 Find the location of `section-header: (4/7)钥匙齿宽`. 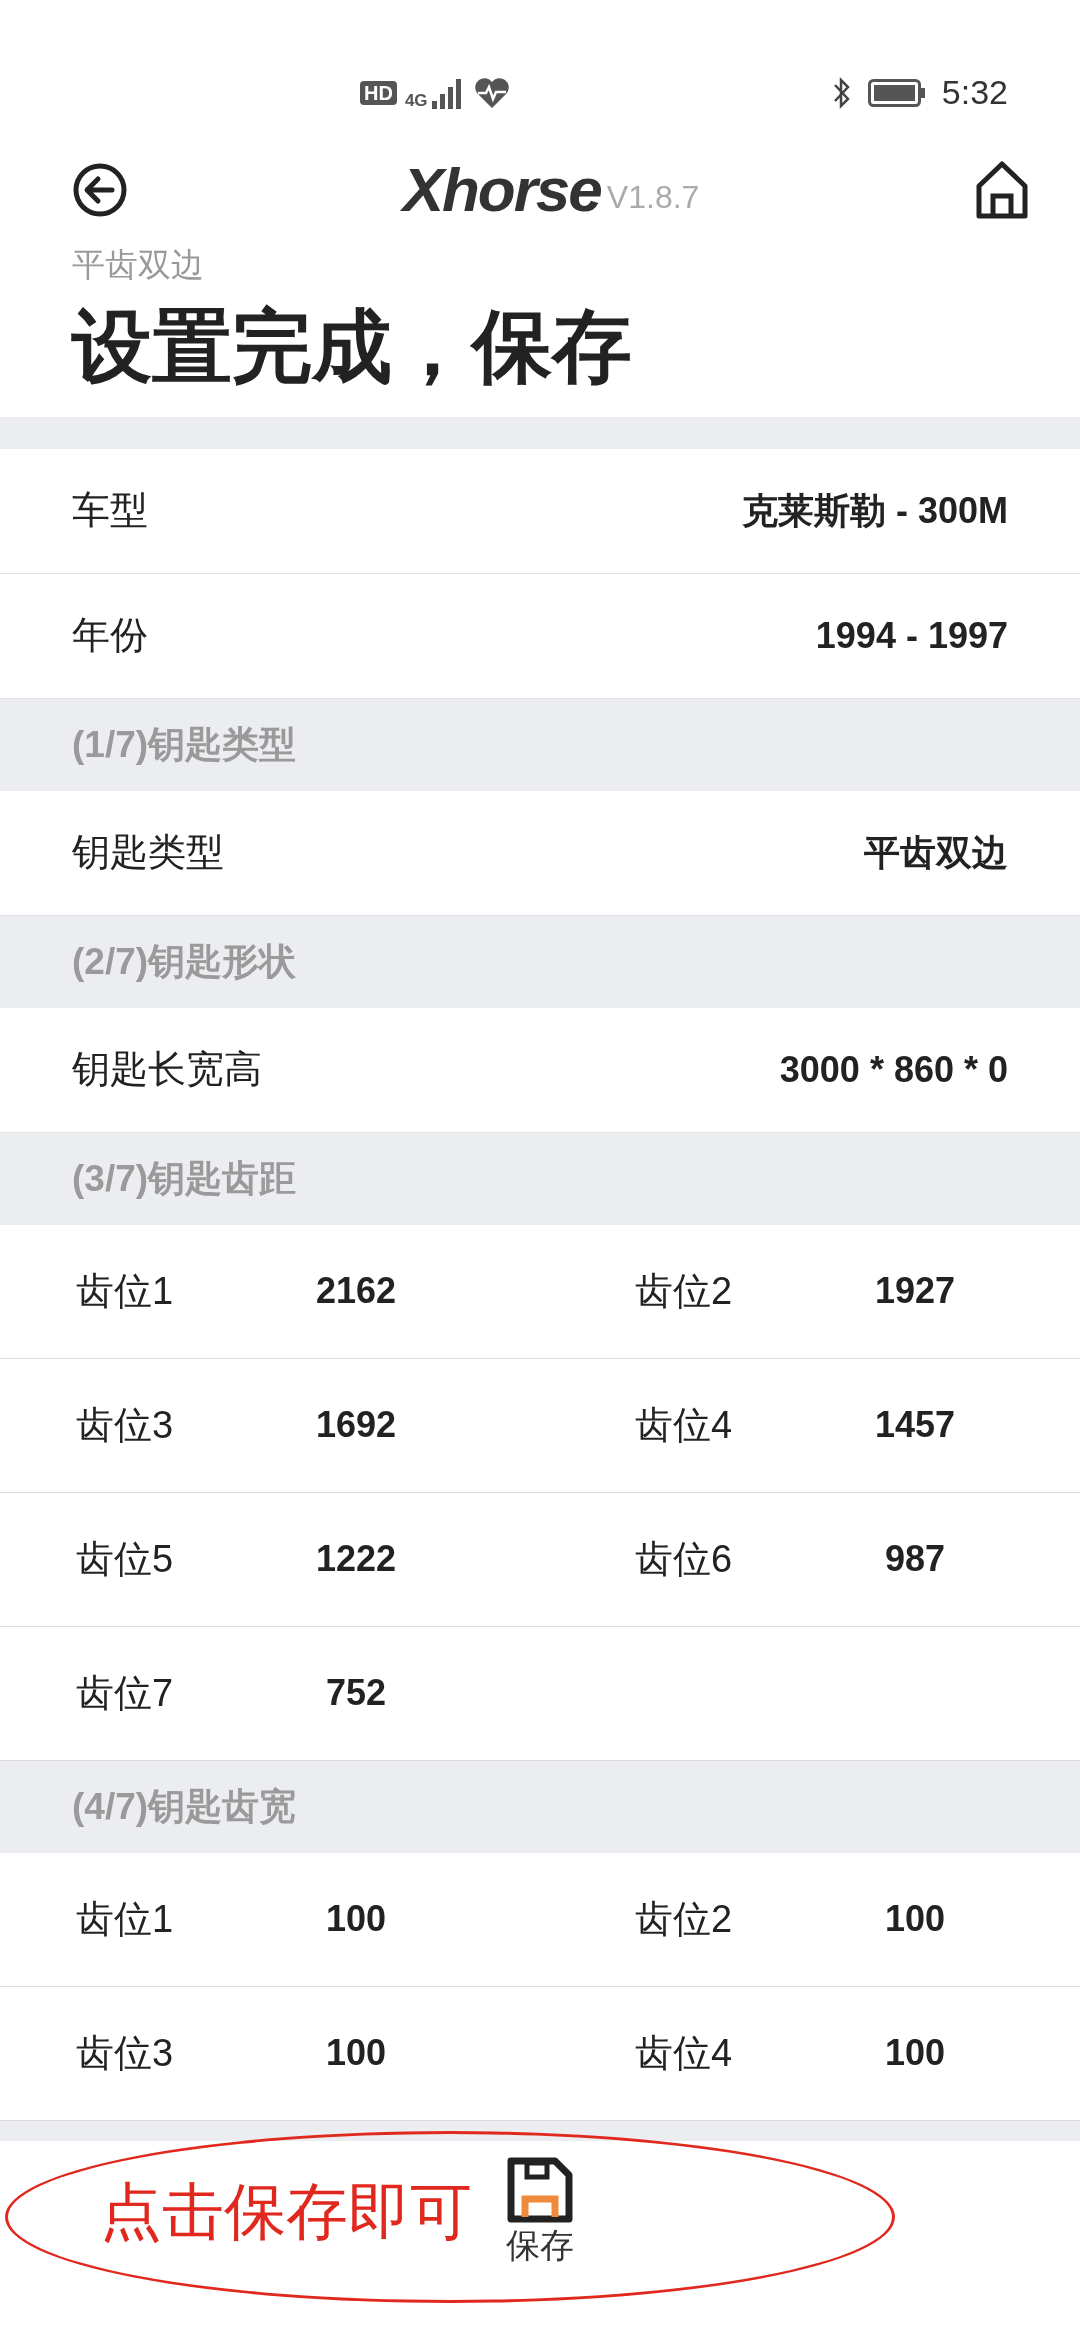

section-header: (4/7)钥匙齿宽 is located at coordinates (184, 1806).